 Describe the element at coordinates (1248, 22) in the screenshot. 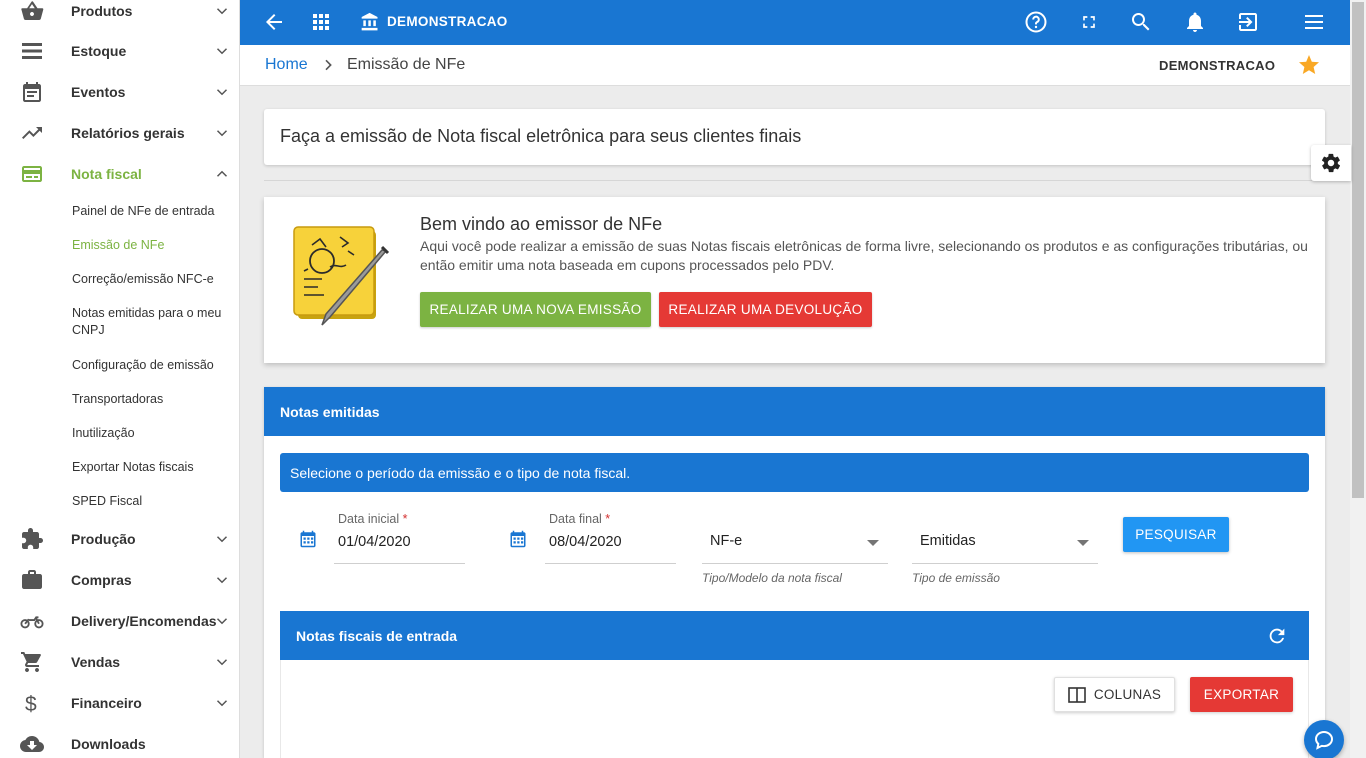

I see `logout-icon` at that location.